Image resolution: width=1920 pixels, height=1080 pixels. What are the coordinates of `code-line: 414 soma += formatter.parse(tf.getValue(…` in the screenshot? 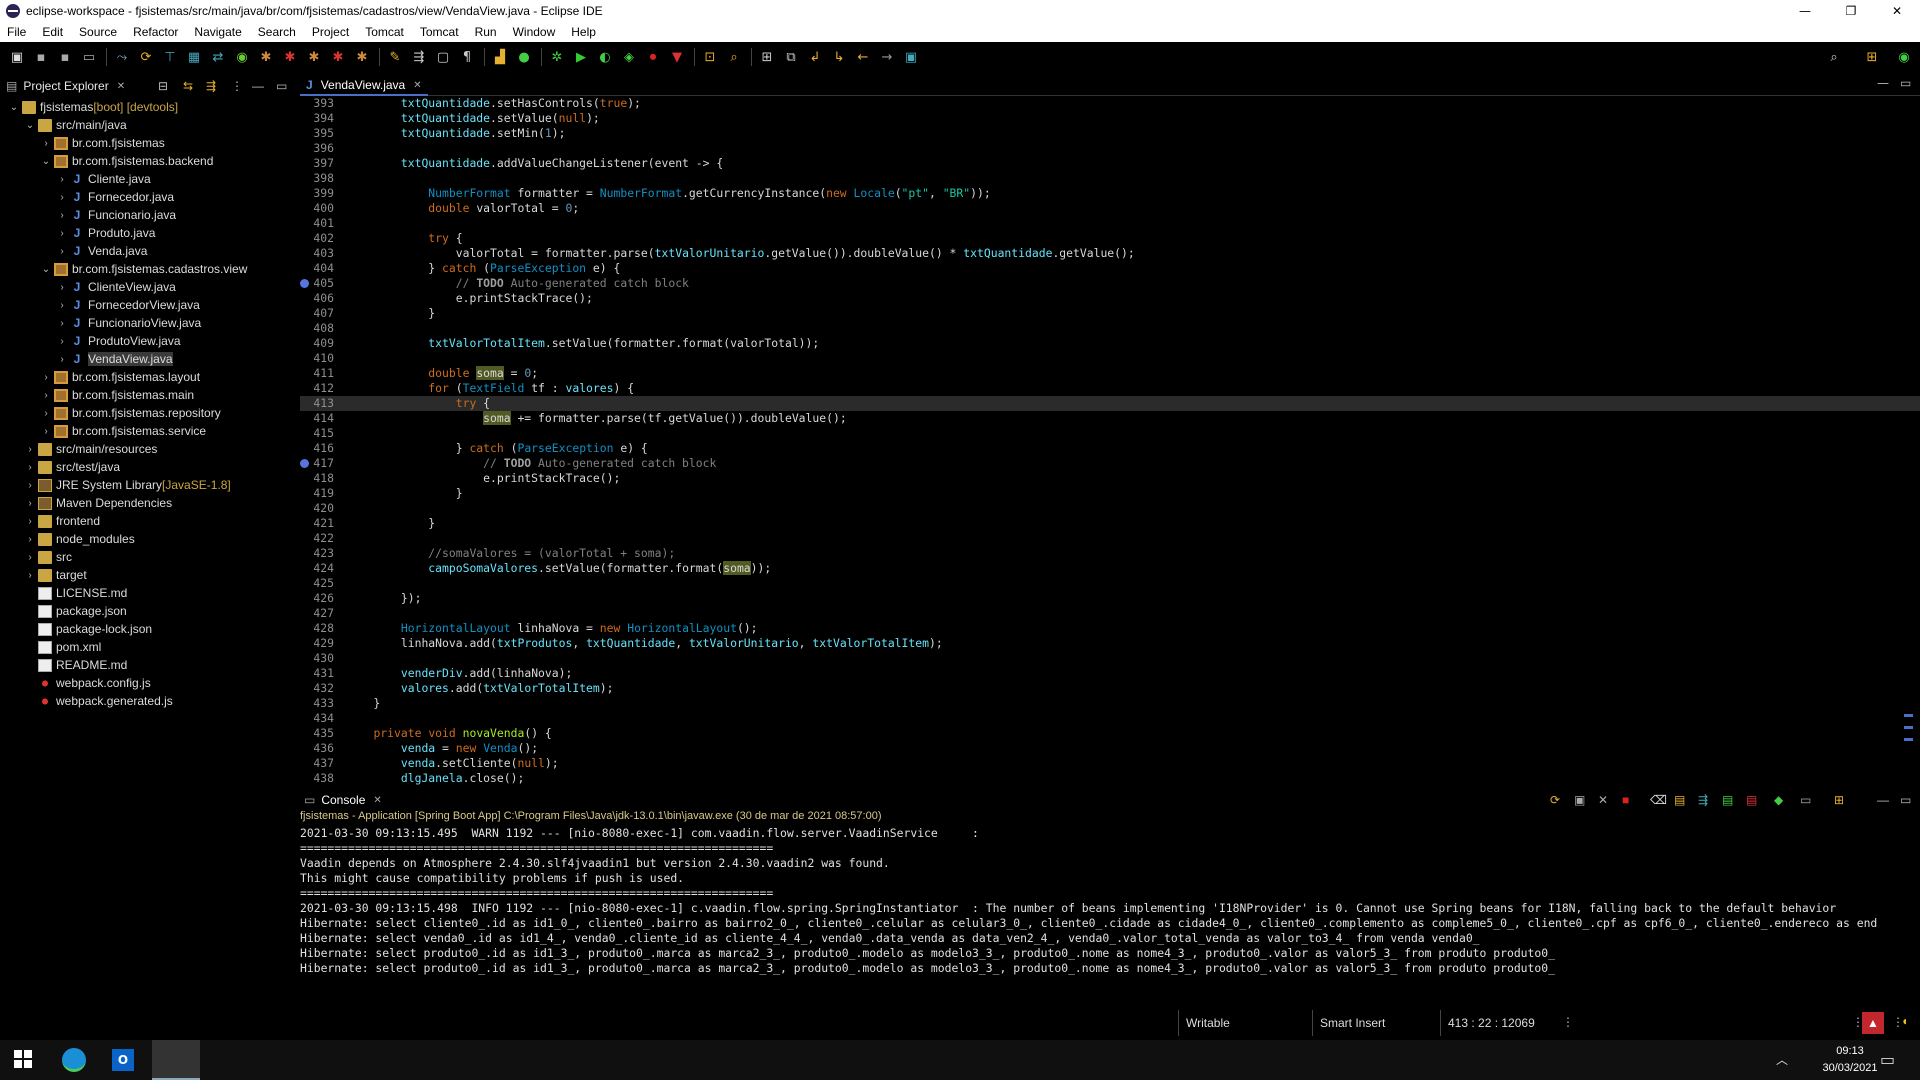 It's located at (1110, 418).